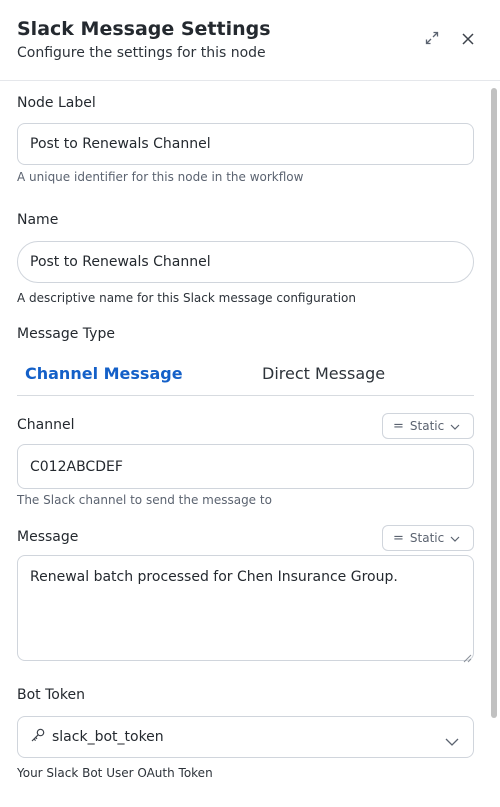 The image size is (500, 807). Describe the element at coordinates (144, 500) in the screenshot. I see `channel-help: The Slack channel to send the message to` at that location.